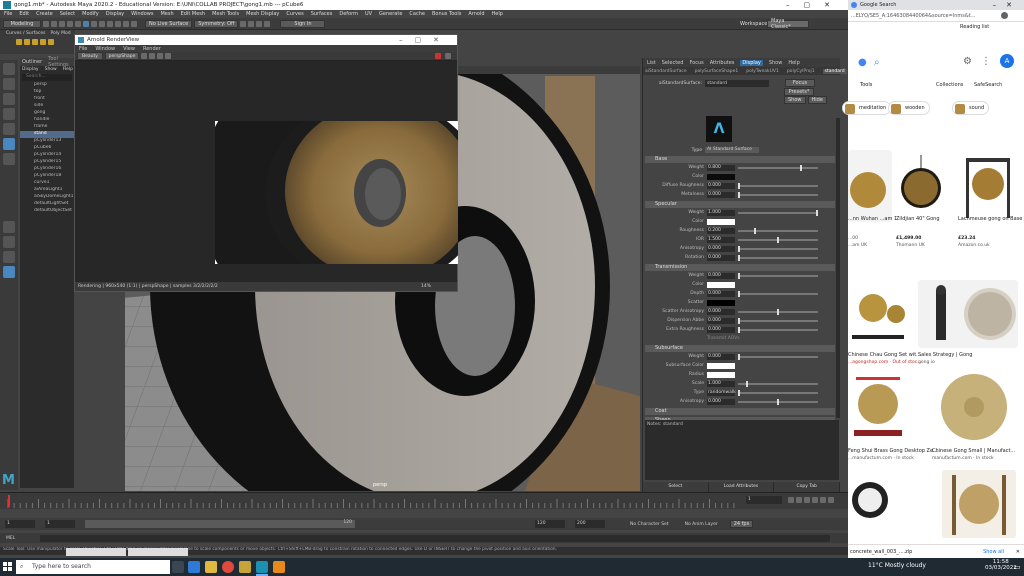  I want to click on show-button: Show, so click(795, 100).